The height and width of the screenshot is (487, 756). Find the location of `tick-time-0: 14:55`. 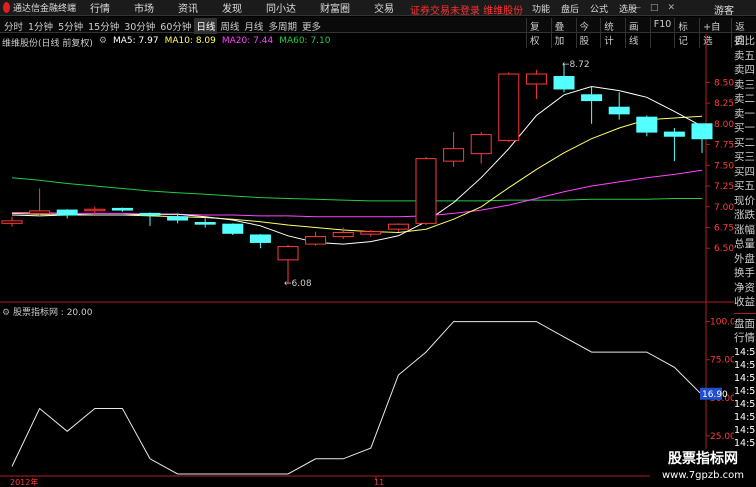

tick-time-0: 14:55 is located at coordinates (745, 352).